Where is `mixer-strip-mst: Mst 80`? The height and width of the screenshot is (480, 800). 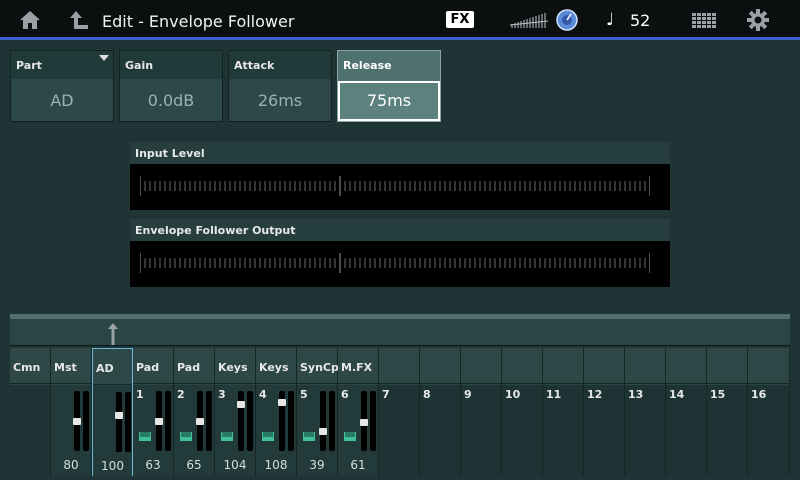
mixer-strip-mst: Mst 80 is located at coordinates (71, 412).